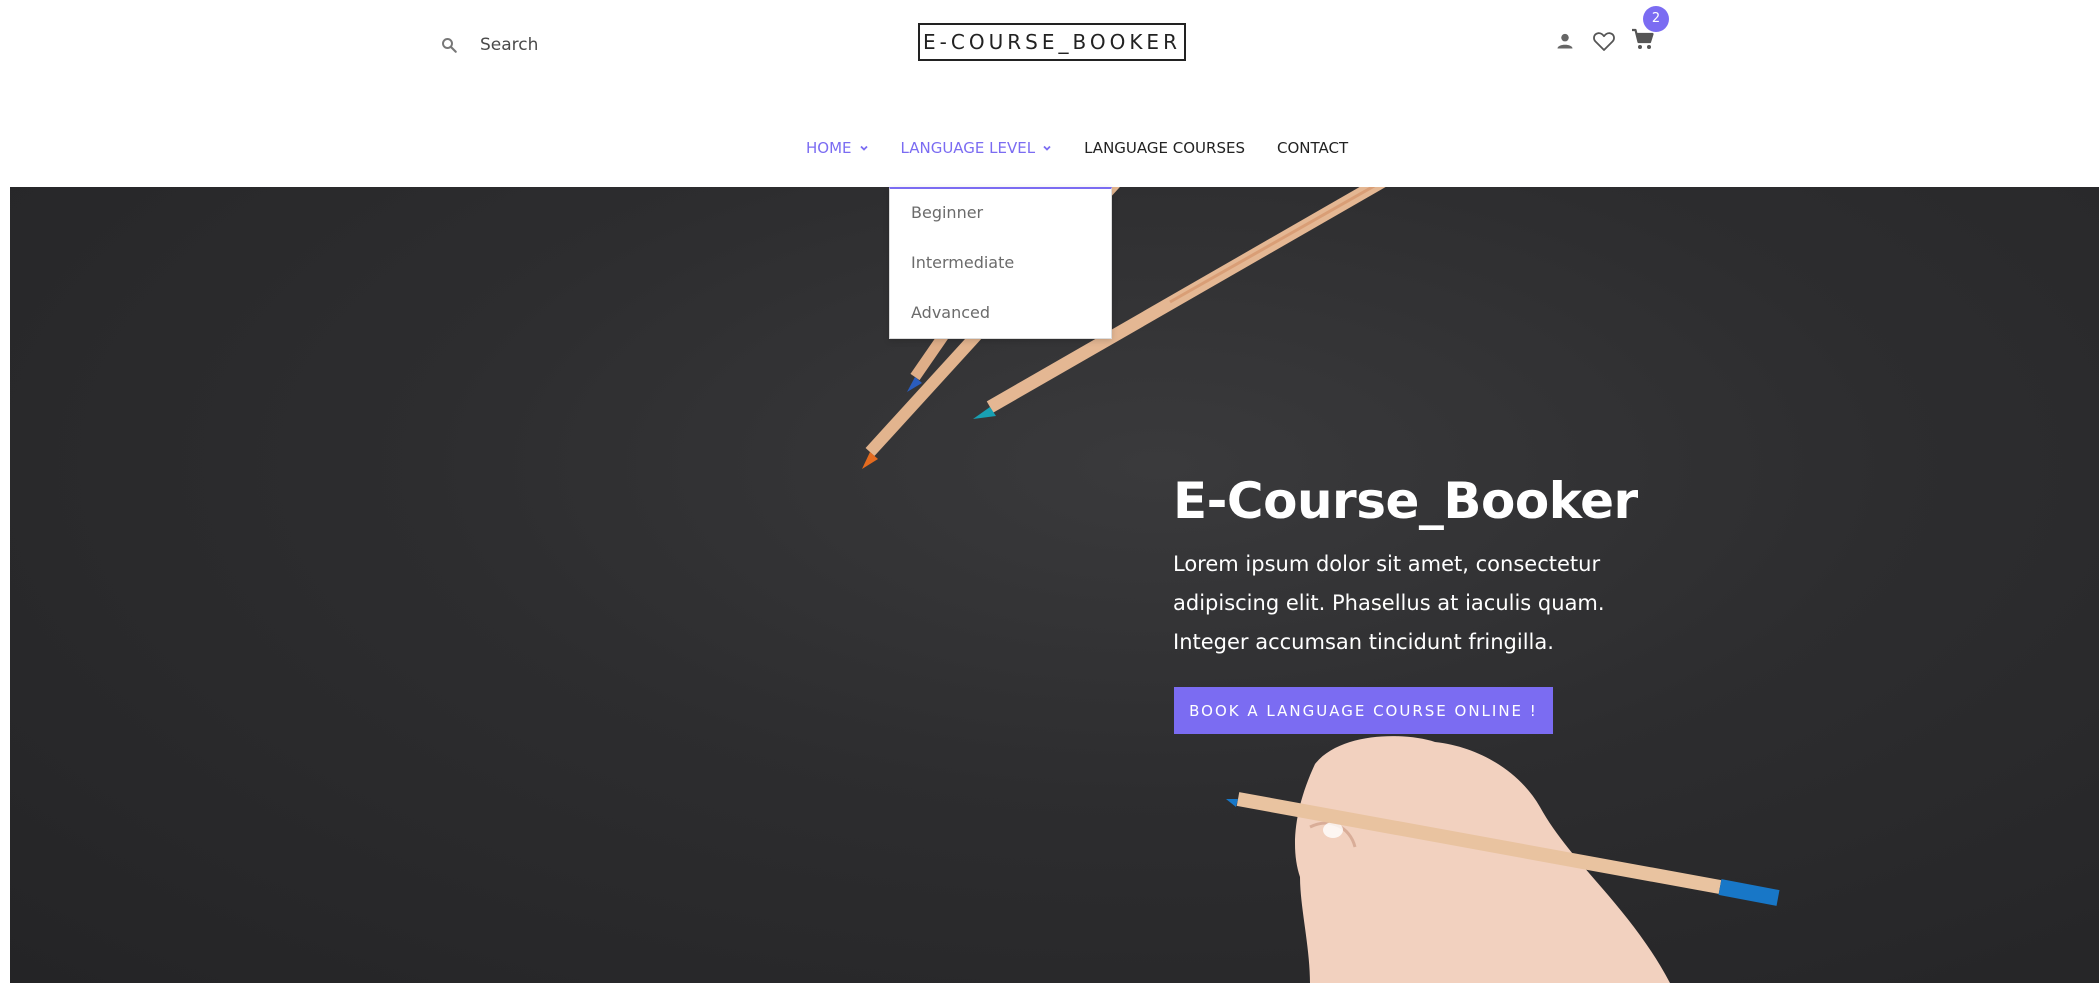 The image size is (2099, 983). I want to click on nav-item-label: HOME, so click(829, 148).